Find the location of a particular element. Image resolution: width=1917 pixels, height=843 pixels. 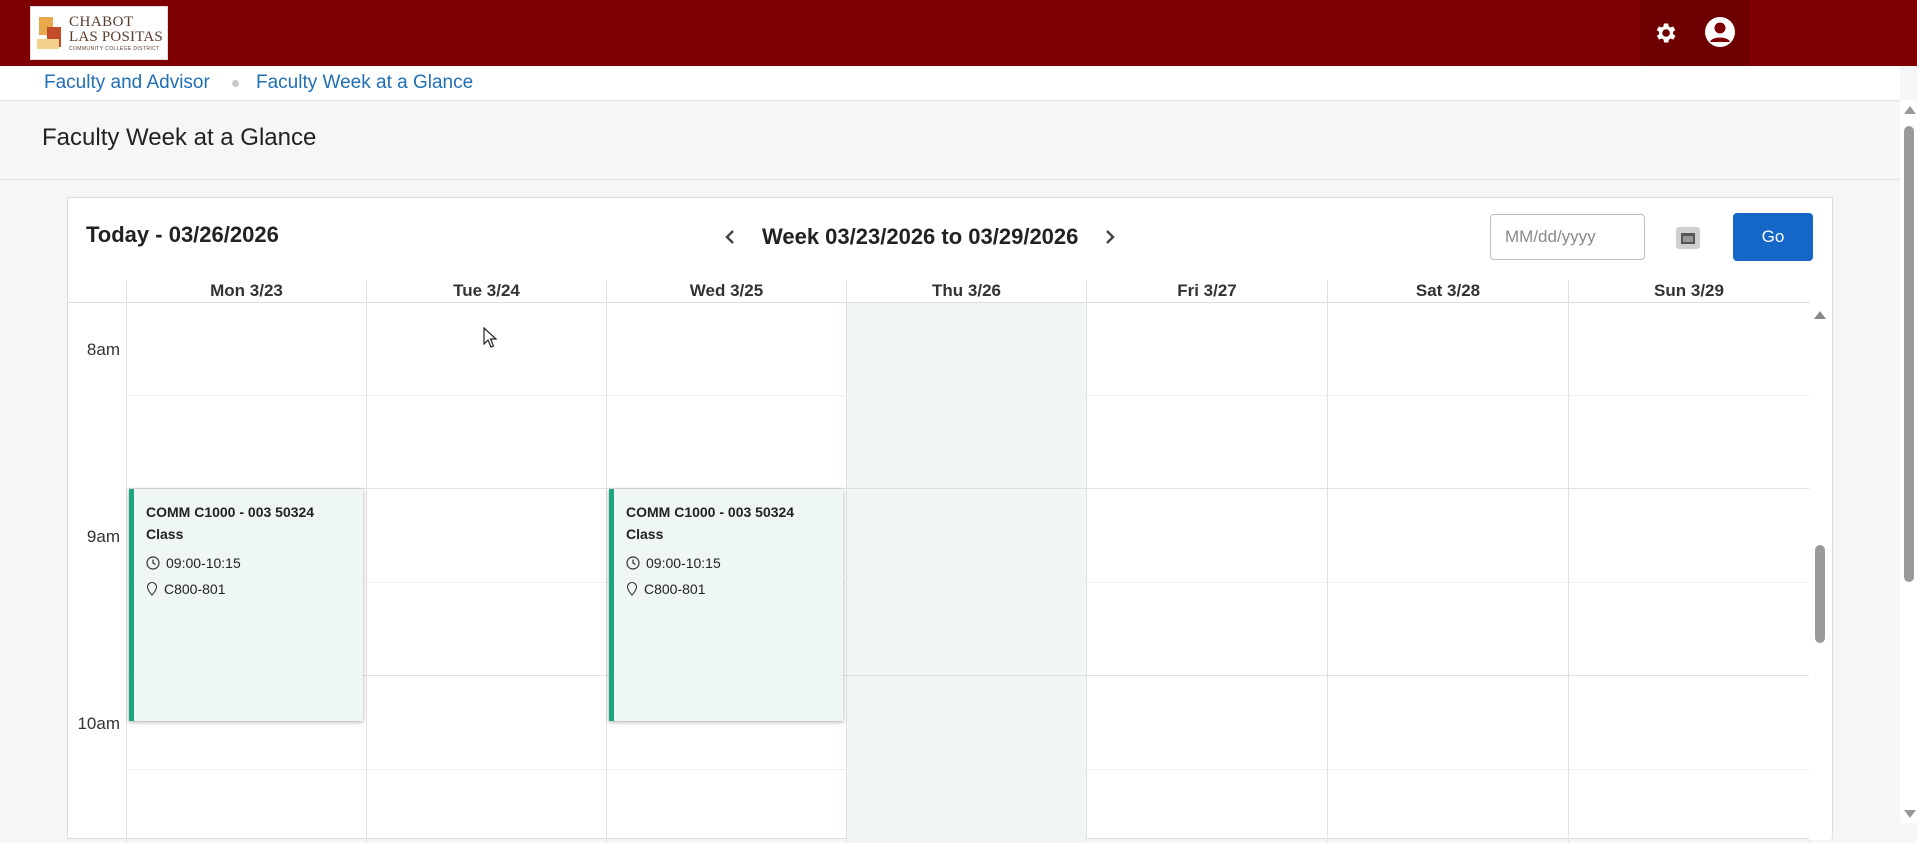

breadcrumb-faculty-and-advisor: Faculty and Advisor is located at coordinates (127, 83).